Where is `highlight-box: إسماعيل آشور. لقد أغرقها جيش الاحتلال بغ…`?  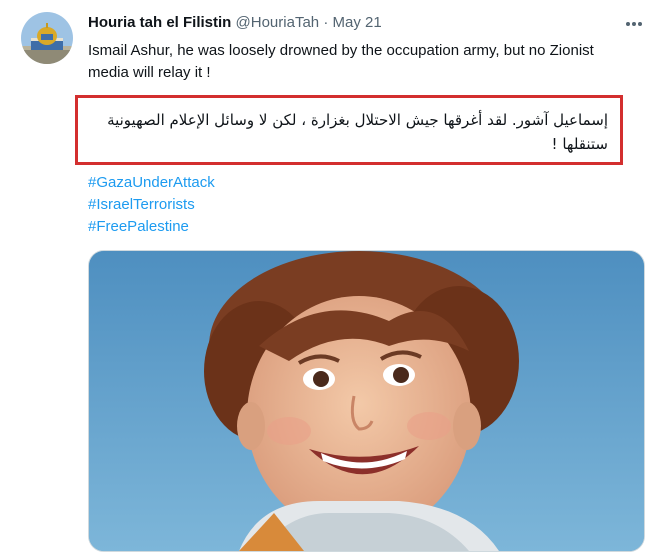 highlight-box: إسماعيل آشور. لقد أغرقها جيش الاحتلال بغ… is located at coordinates (349, 130).